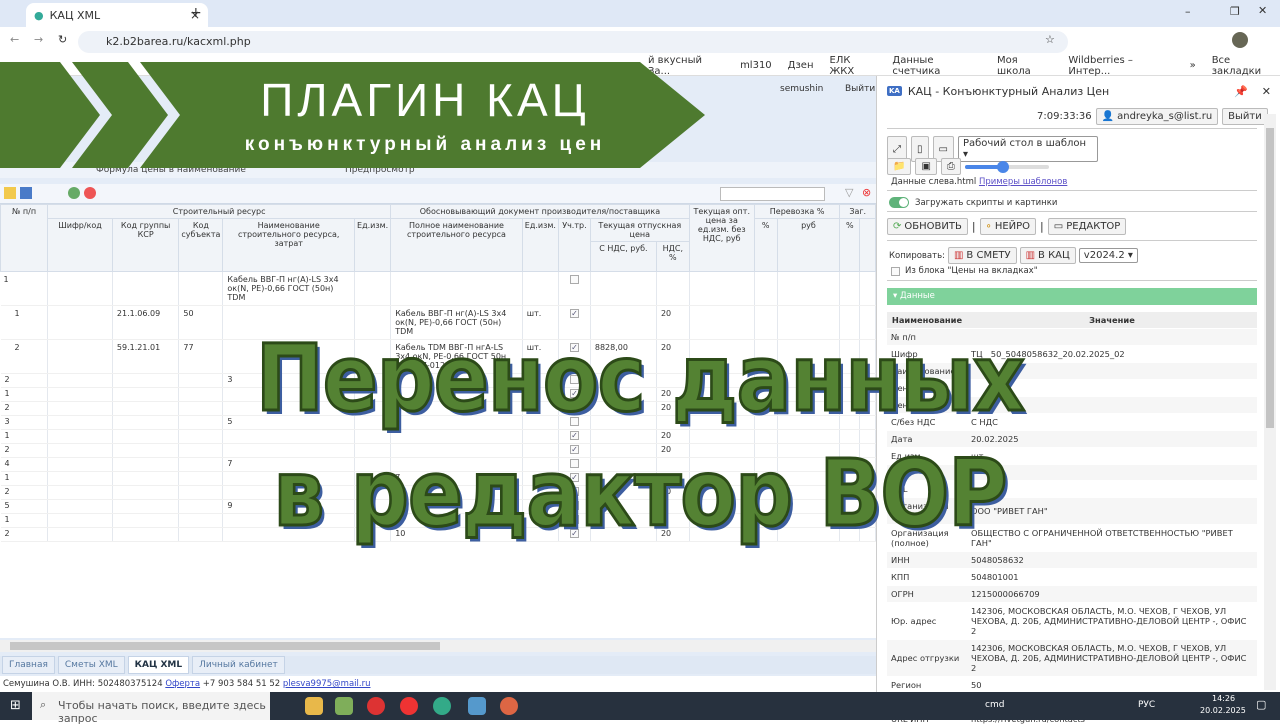 This screenshot has width=1280, height=728. I want to click on examples-link: Примеры шаблонов, so click(1023, 182).